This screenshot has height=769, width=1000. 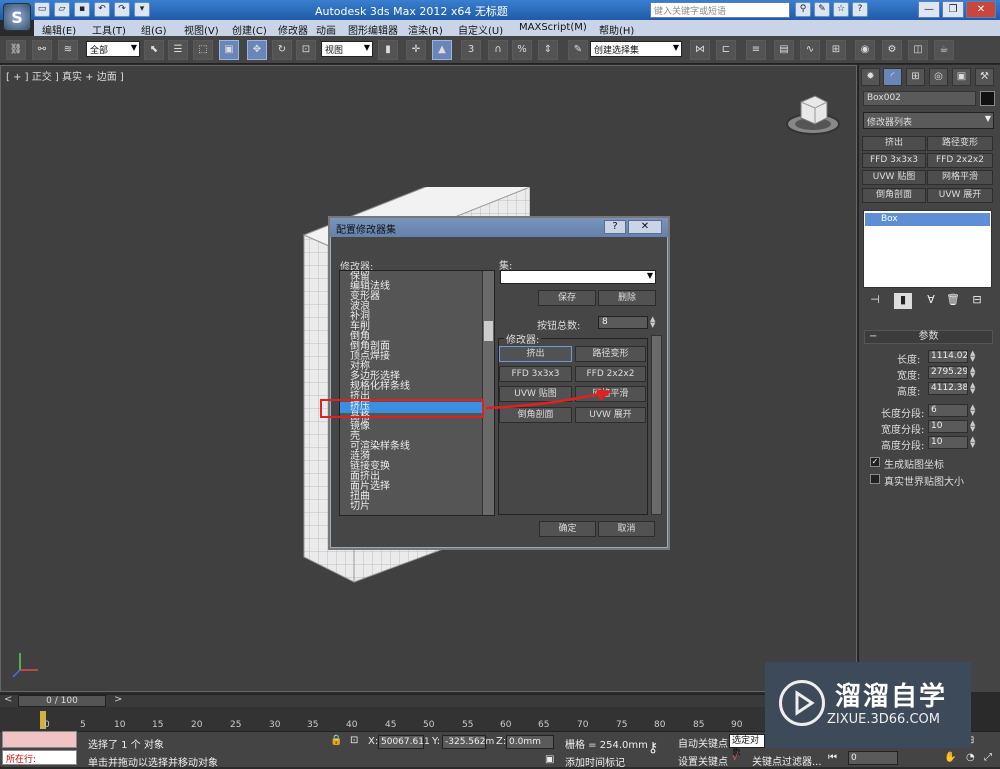 What do you see at coordinates (894, 195) in the screenshot?
I see `quick-mod-bevelprofile-button: 倒角剖面` at bounding box center [894, 195].